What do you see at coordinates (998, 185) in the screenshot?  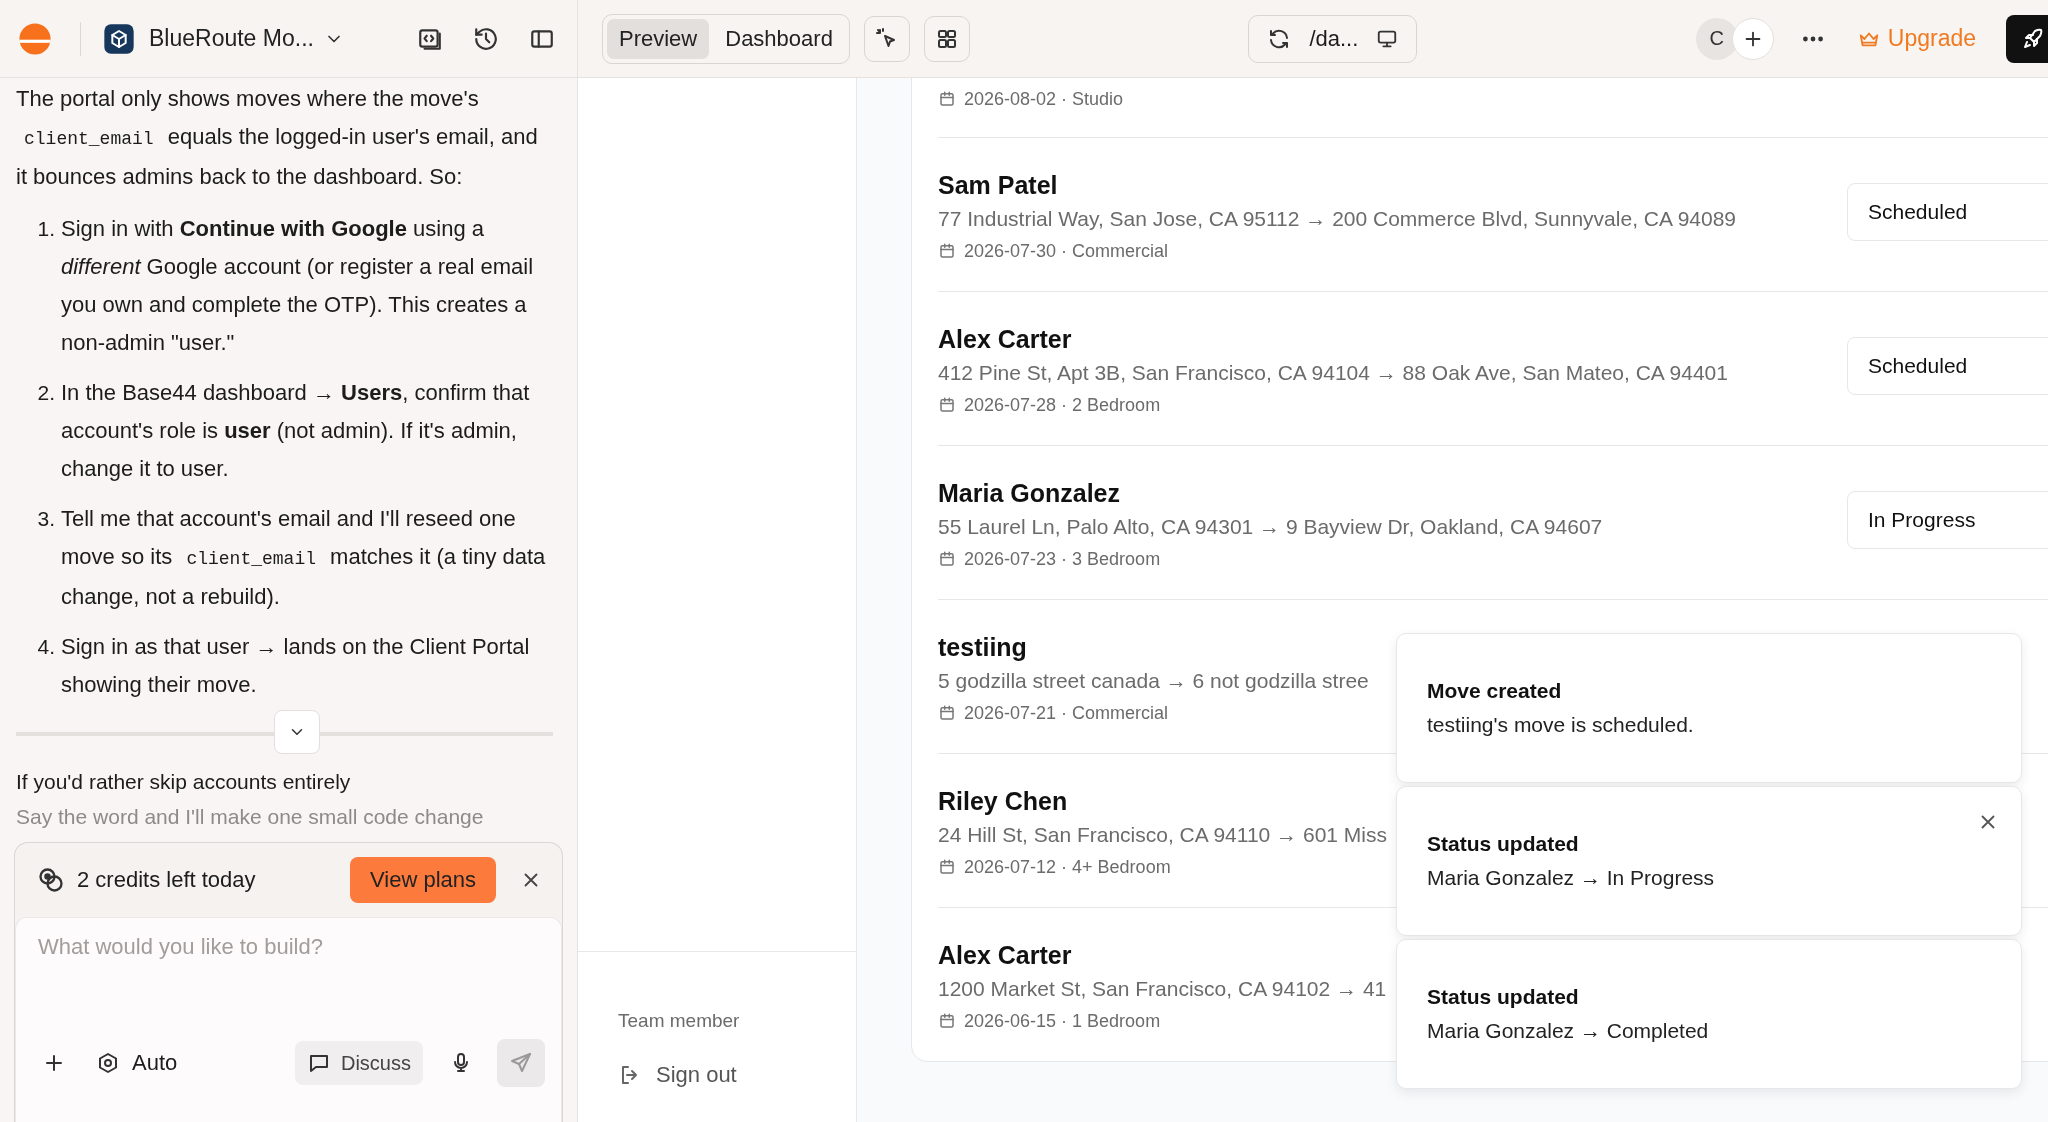 I see `client-name: Sam Patel` at bounding box center [998, 185].